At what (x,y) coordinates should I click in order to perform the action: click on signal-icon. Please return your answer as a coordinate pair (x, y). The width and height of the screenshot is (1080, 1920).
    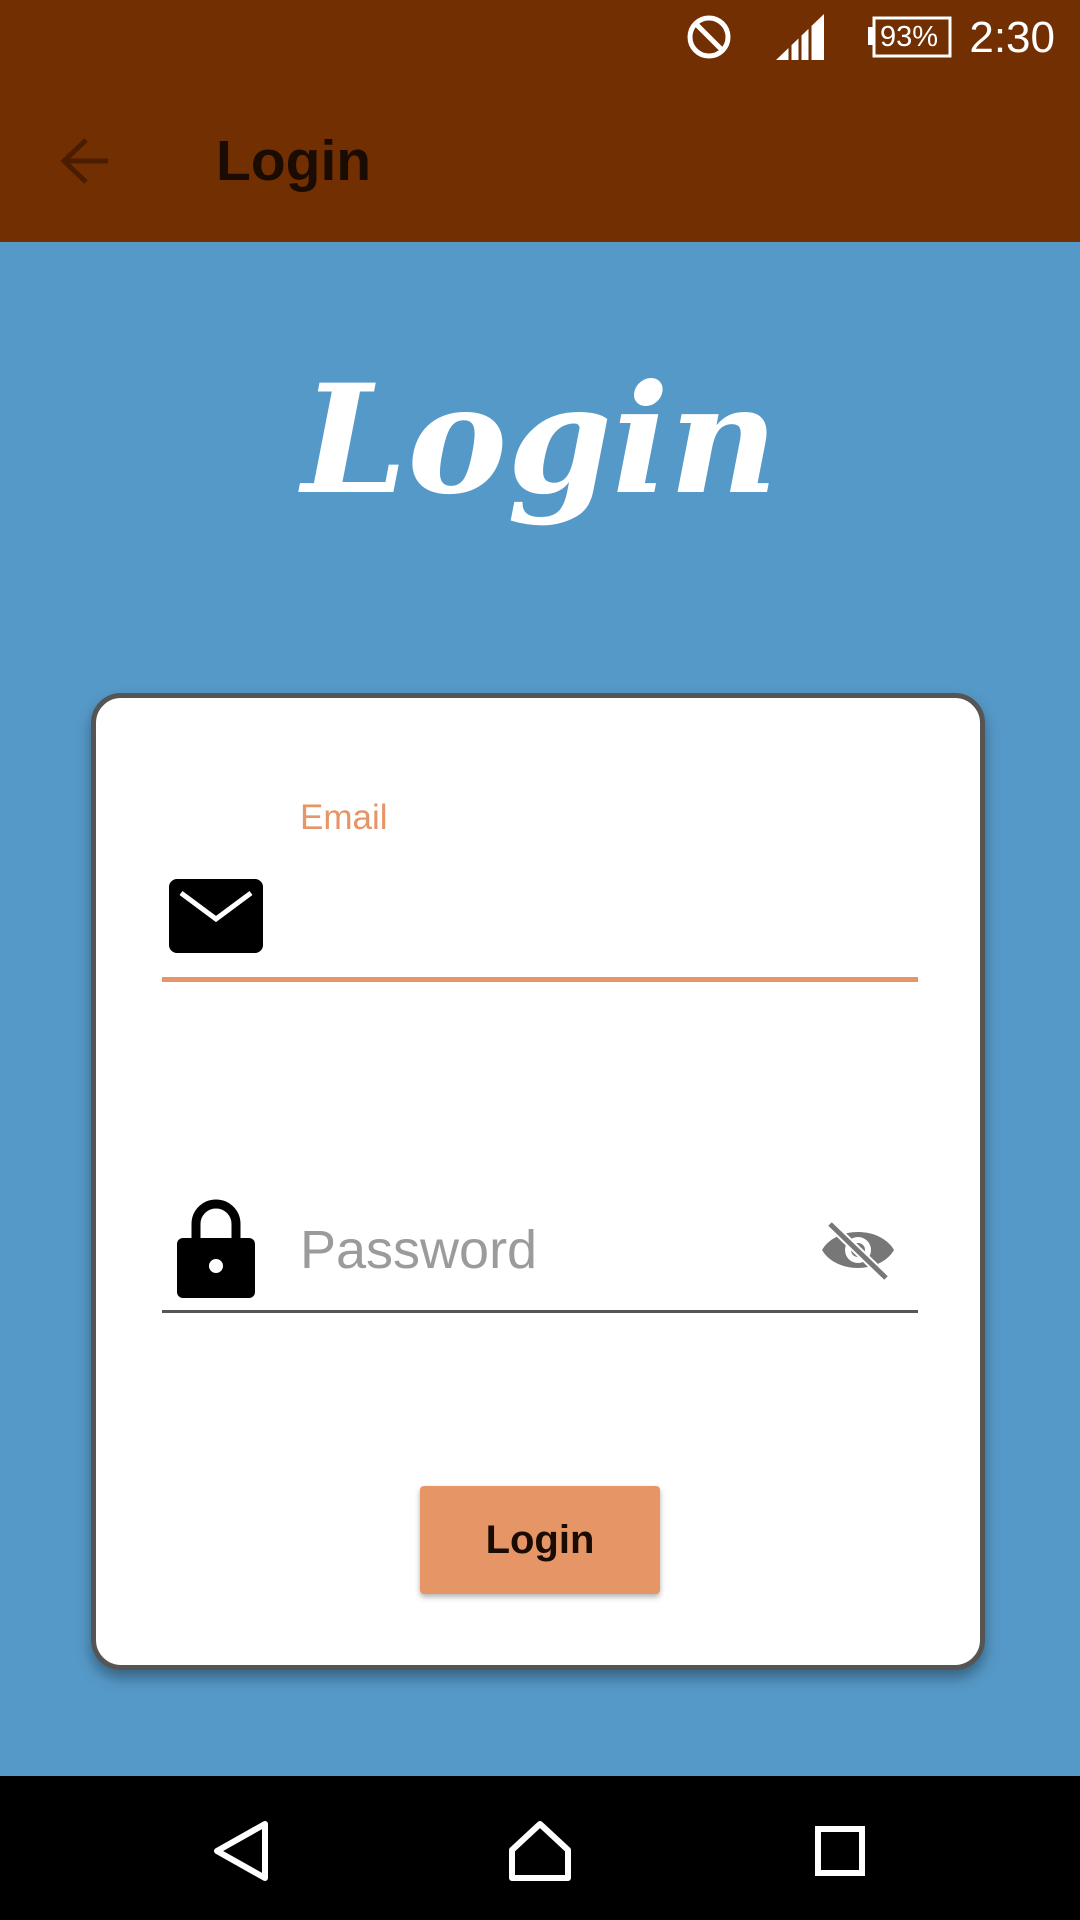
    Looking at the image, I should click on (800, 37).